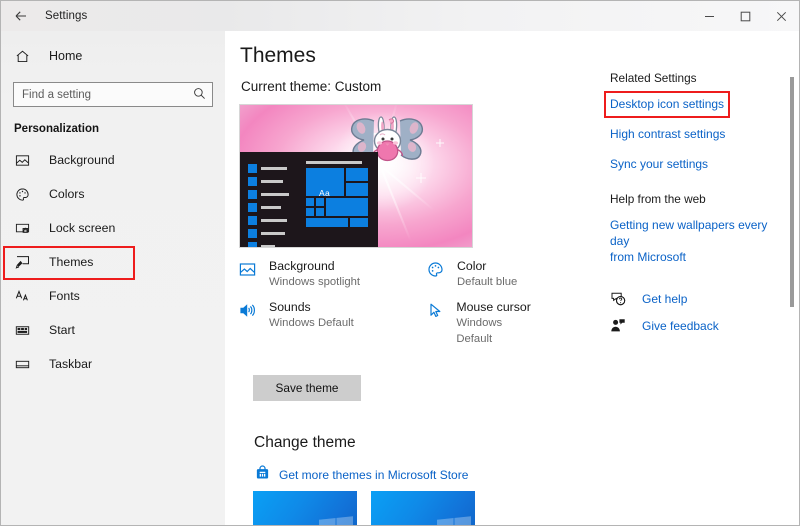 This screenshot has height=526, width=800. I want to click on search-box, so click(113, 94).